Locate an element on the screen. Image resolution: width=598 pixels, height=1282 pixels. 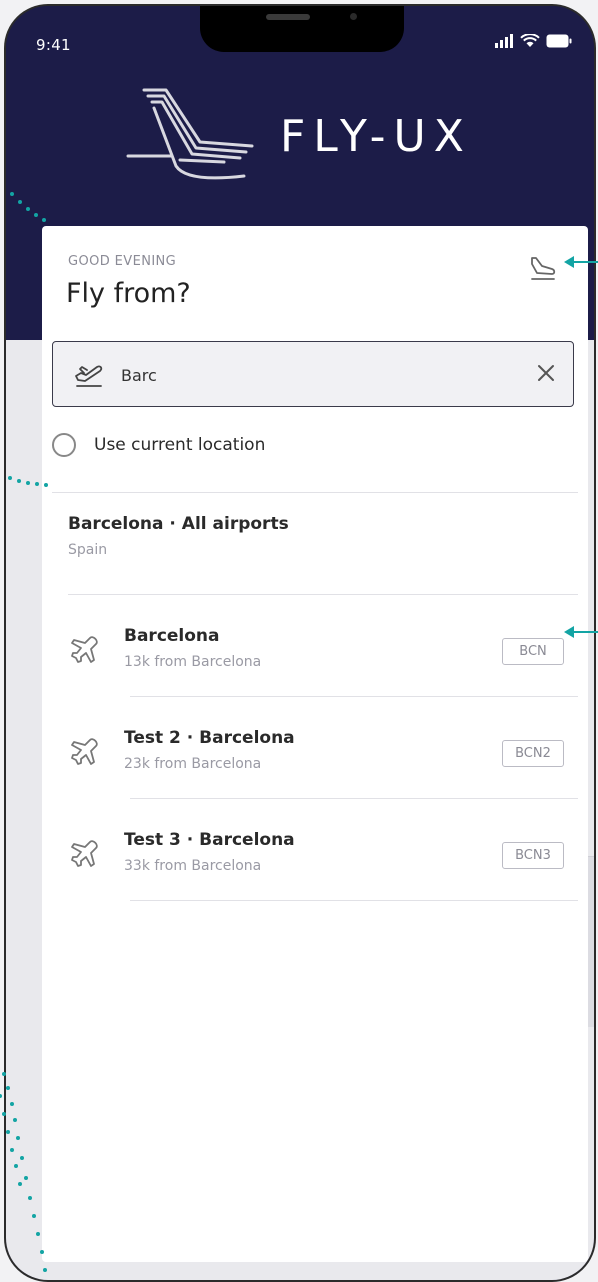
country-name: Spain is located at coordinates (88, 550).